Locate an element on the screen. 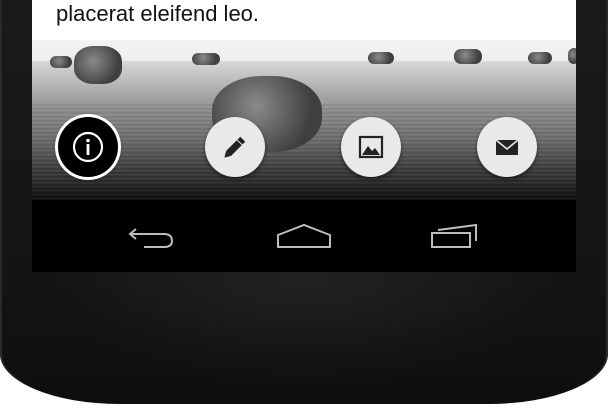  home-icon is located at coordinates (304, 235).